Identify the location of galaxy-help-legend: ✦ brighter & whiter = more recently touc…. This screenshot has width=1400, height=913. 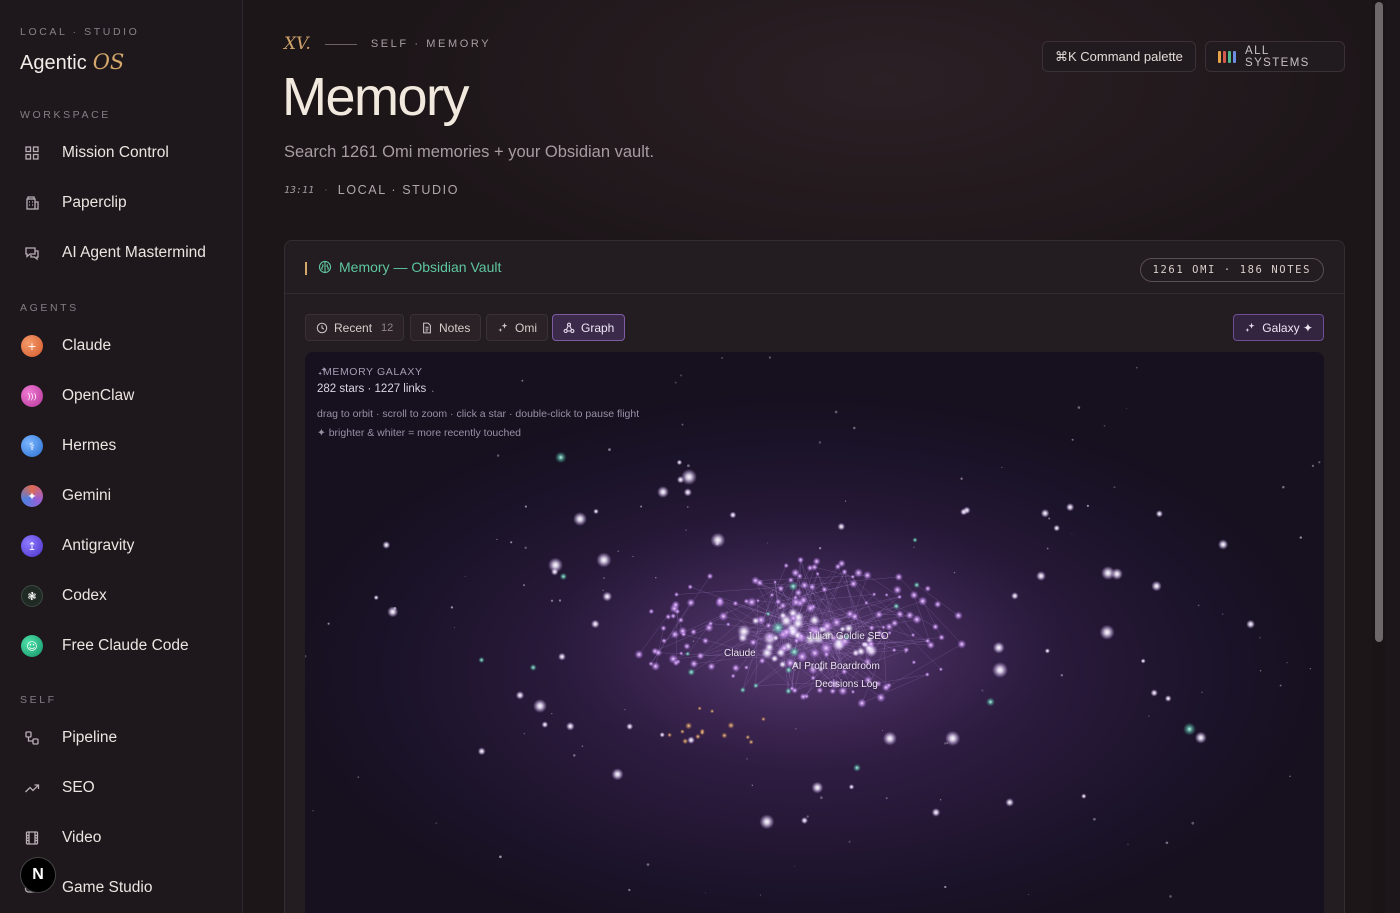
(419, 433).